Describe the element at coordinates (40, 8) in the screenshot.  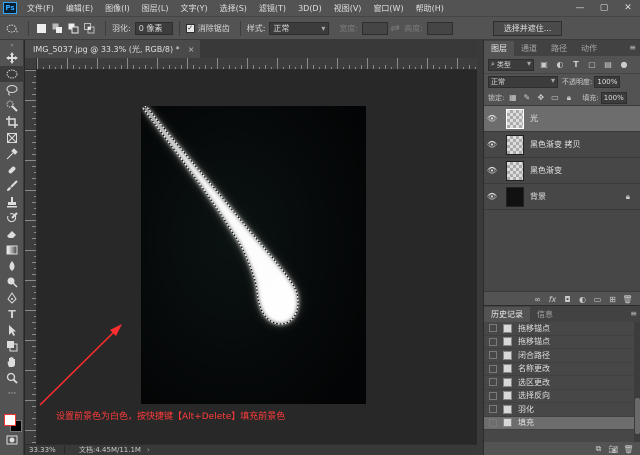
I see `menu-file: 文件(F)` at that location.